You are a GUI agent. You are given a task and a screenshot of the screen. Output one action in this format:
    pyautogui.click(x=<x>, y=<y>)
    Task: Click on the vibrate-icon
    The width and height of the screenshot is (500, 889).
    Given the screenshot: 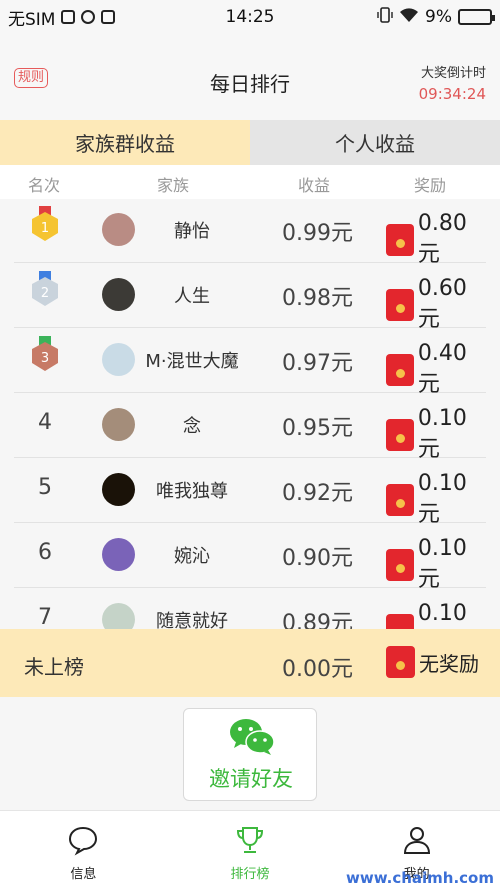 What is the action you would take?
    pyautogui.click(x=385, y=17)
    